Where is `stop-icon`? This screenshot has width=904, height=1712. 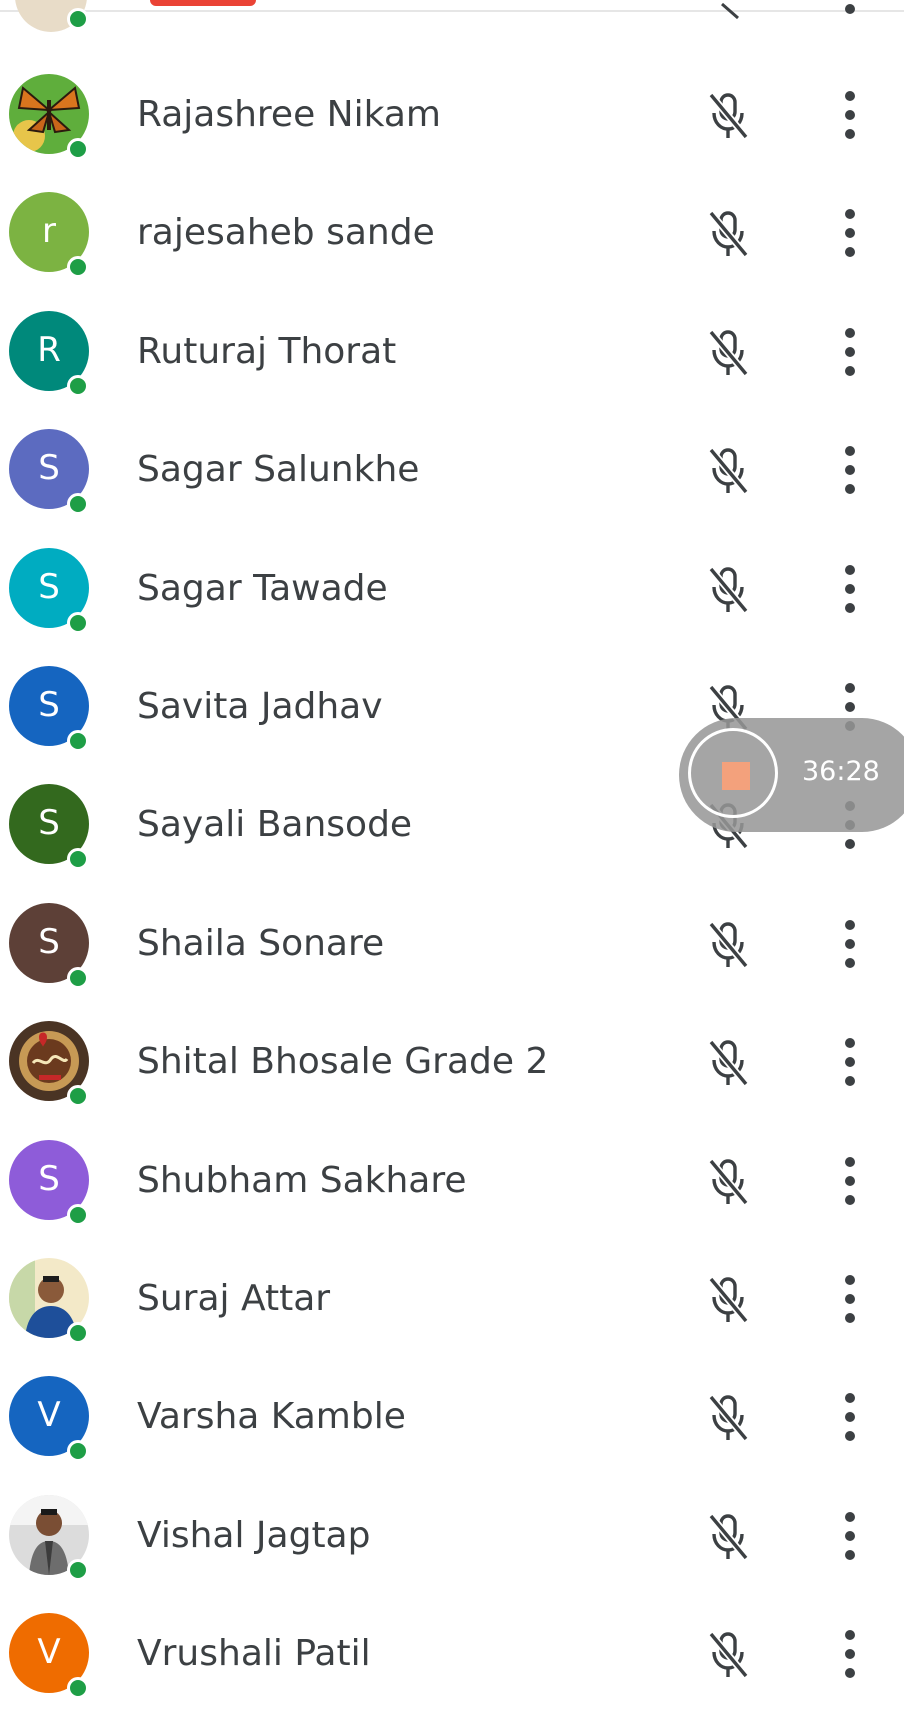 stop-icon is located at coordinates (736, 776).